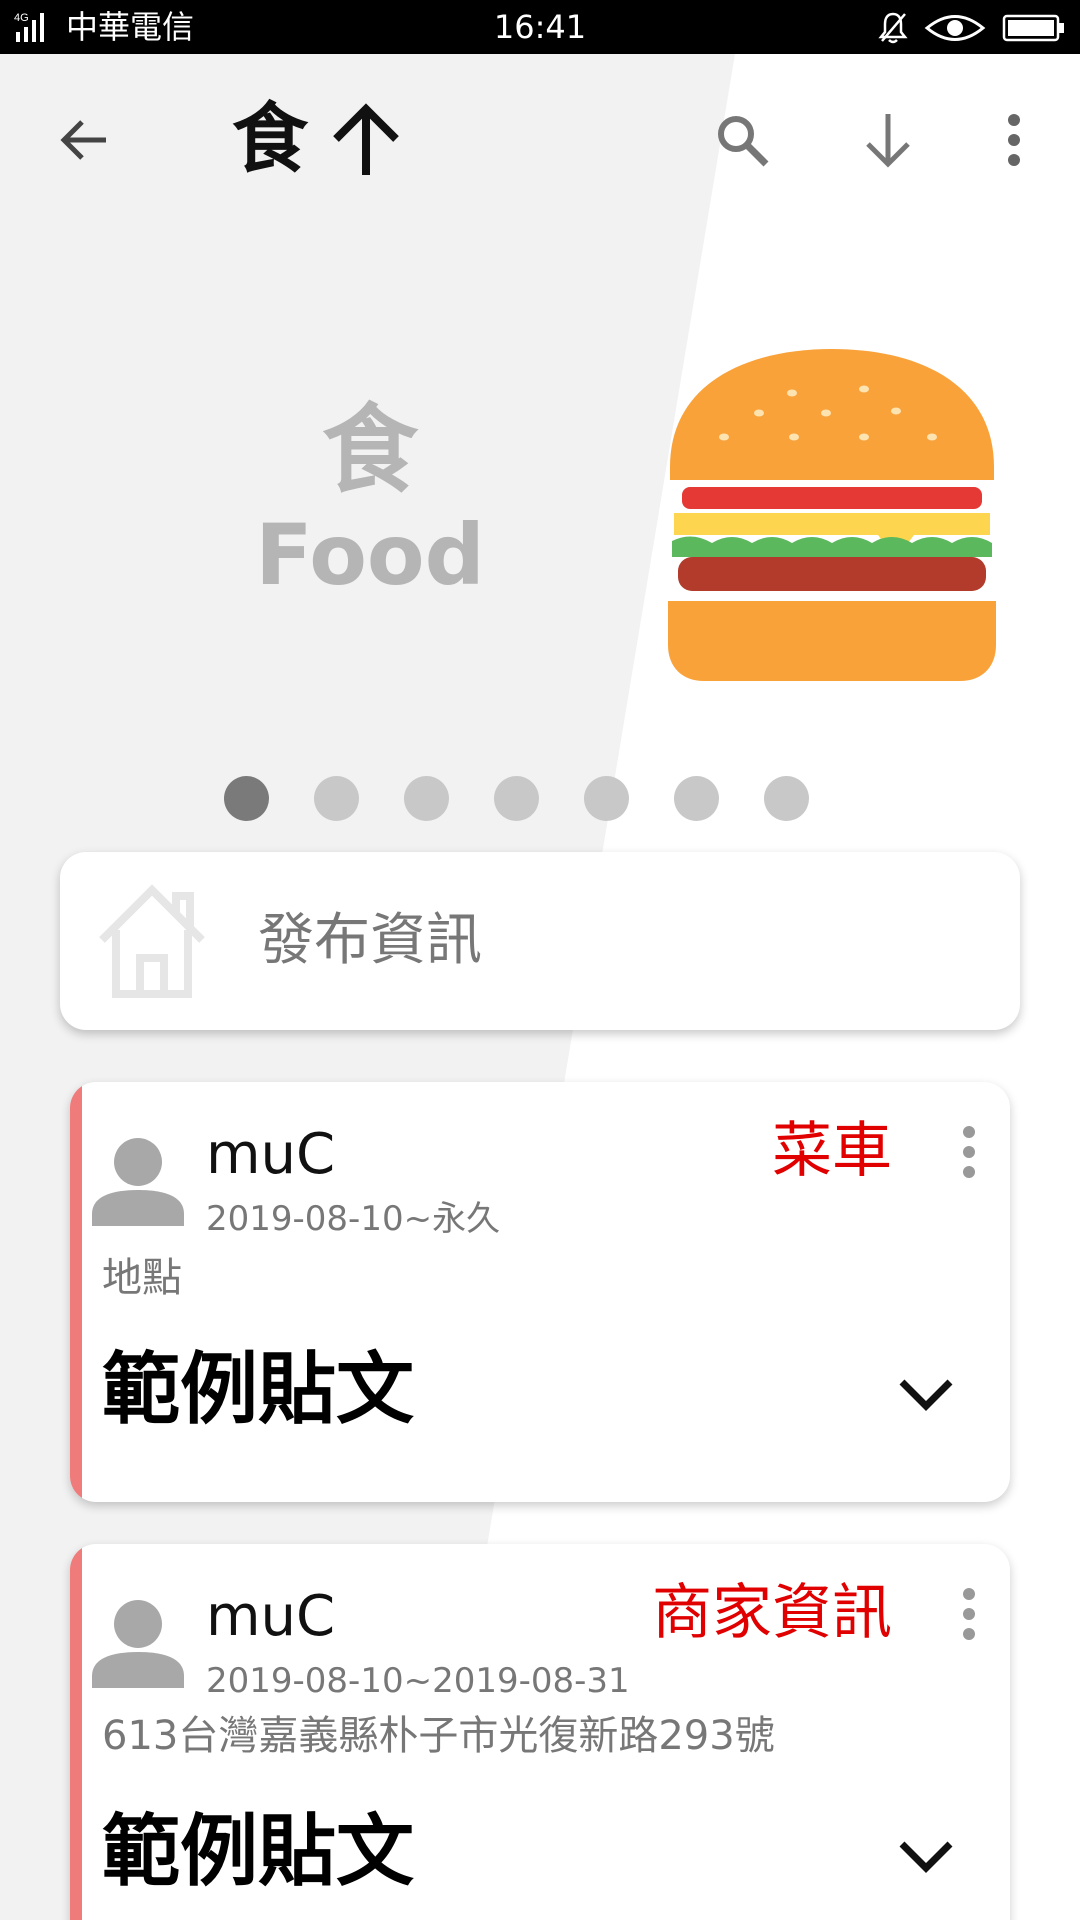  Describe the element at coordinates (832, 1151) in the screenshot. I see `card-category-tag: 菜車` at that location.